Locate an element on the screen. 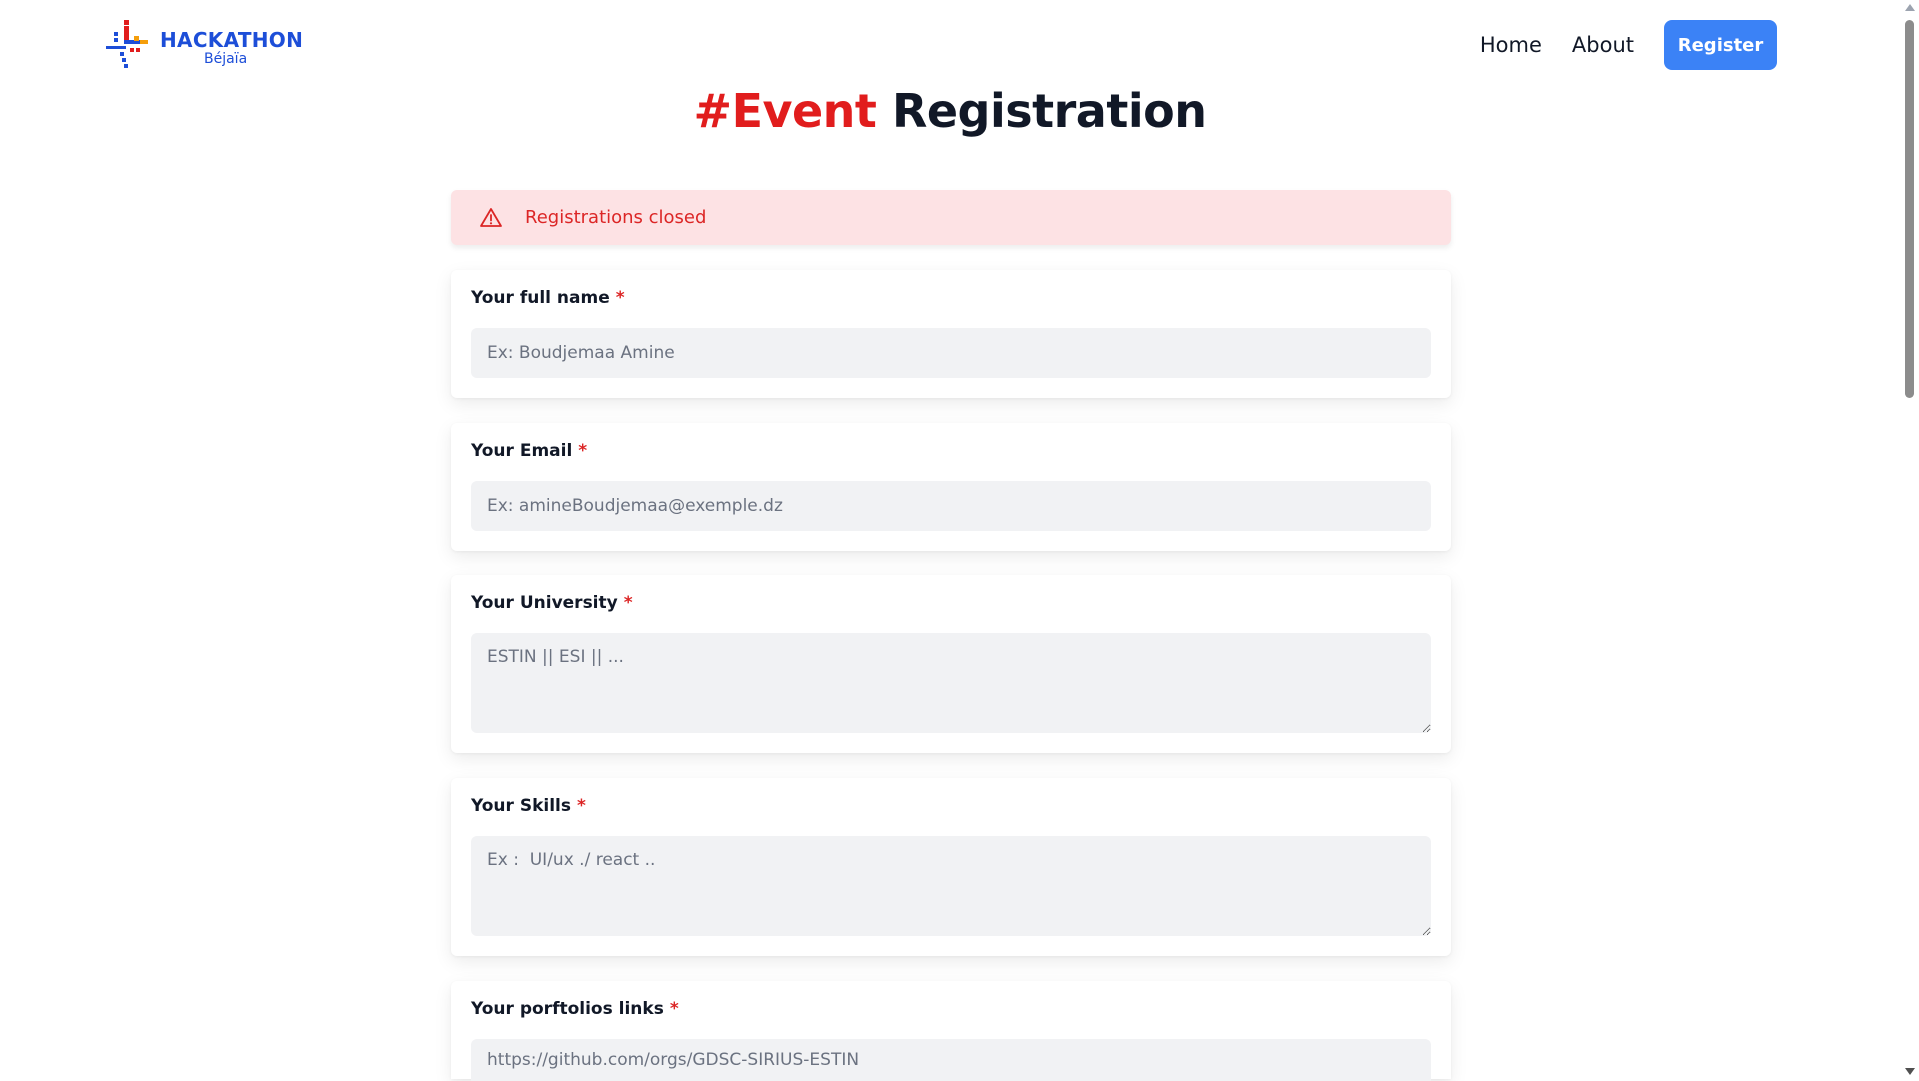  scrollbar-thumb is located at coordinates (1909, 209).